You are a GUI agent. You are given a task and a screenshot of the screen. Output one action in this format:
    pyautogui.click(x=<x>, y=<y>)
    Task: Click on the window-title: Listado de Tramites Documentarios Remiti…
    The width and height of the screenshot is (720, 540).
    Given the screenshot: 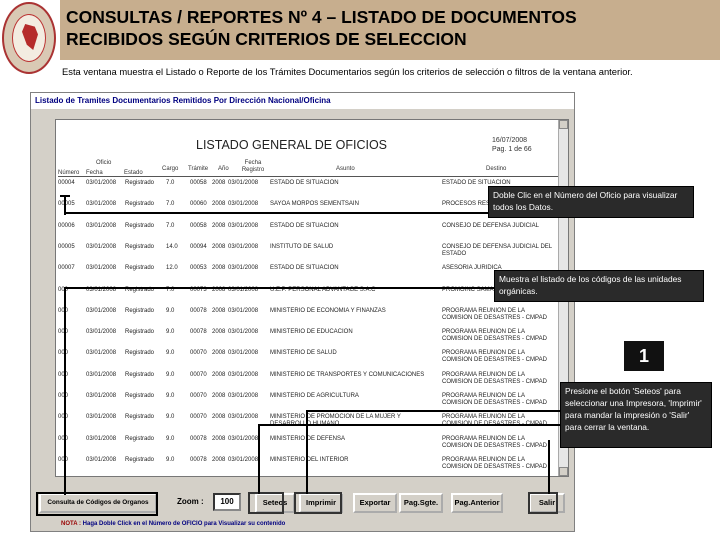 What is the action you would take?
    pyautogui.click(x=302, y=101)
    